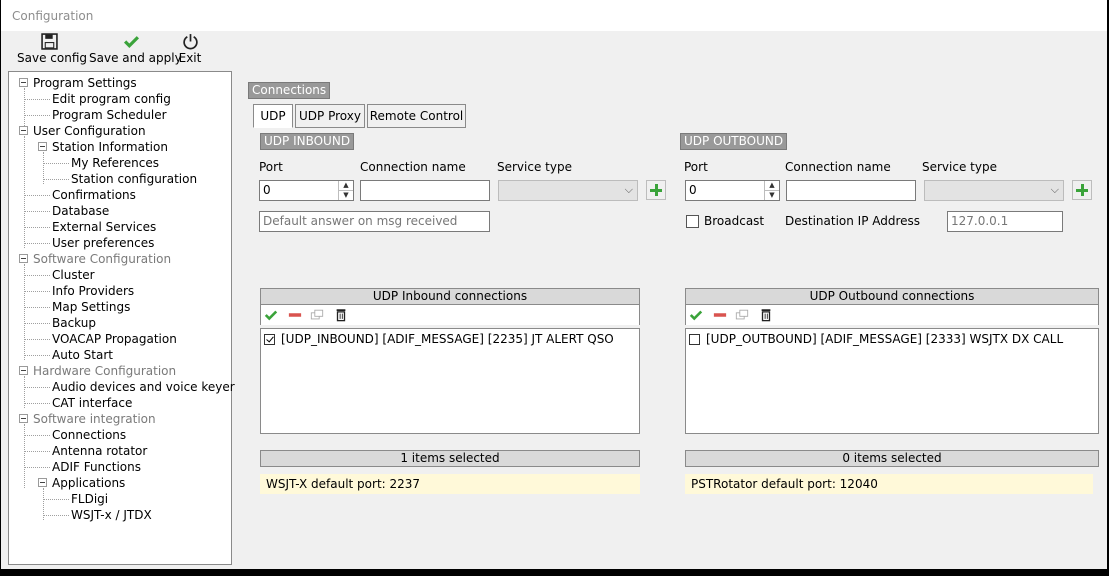 Image resolution: width=1109 pixels, height=576 pixels. I want to click on outbound-selection-status: 0 items selected, so click(892, 458).